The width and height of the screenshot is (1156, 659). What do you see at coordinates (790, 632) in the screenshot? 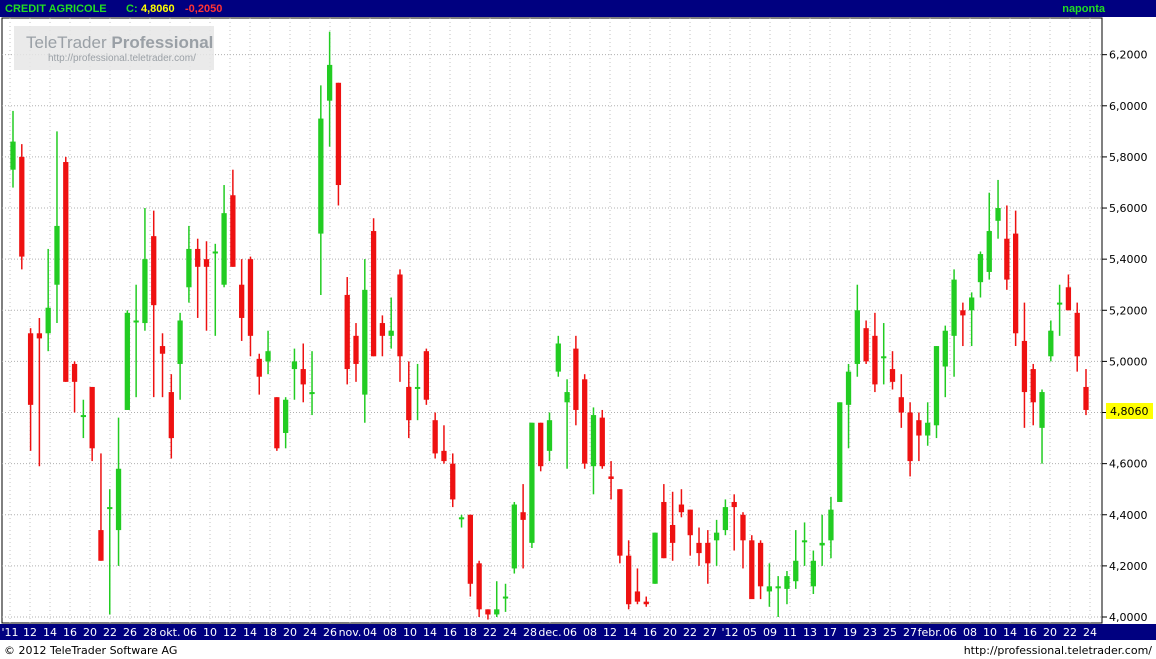
I see `x-tick-label: 11` at bounding box center [790, 632].